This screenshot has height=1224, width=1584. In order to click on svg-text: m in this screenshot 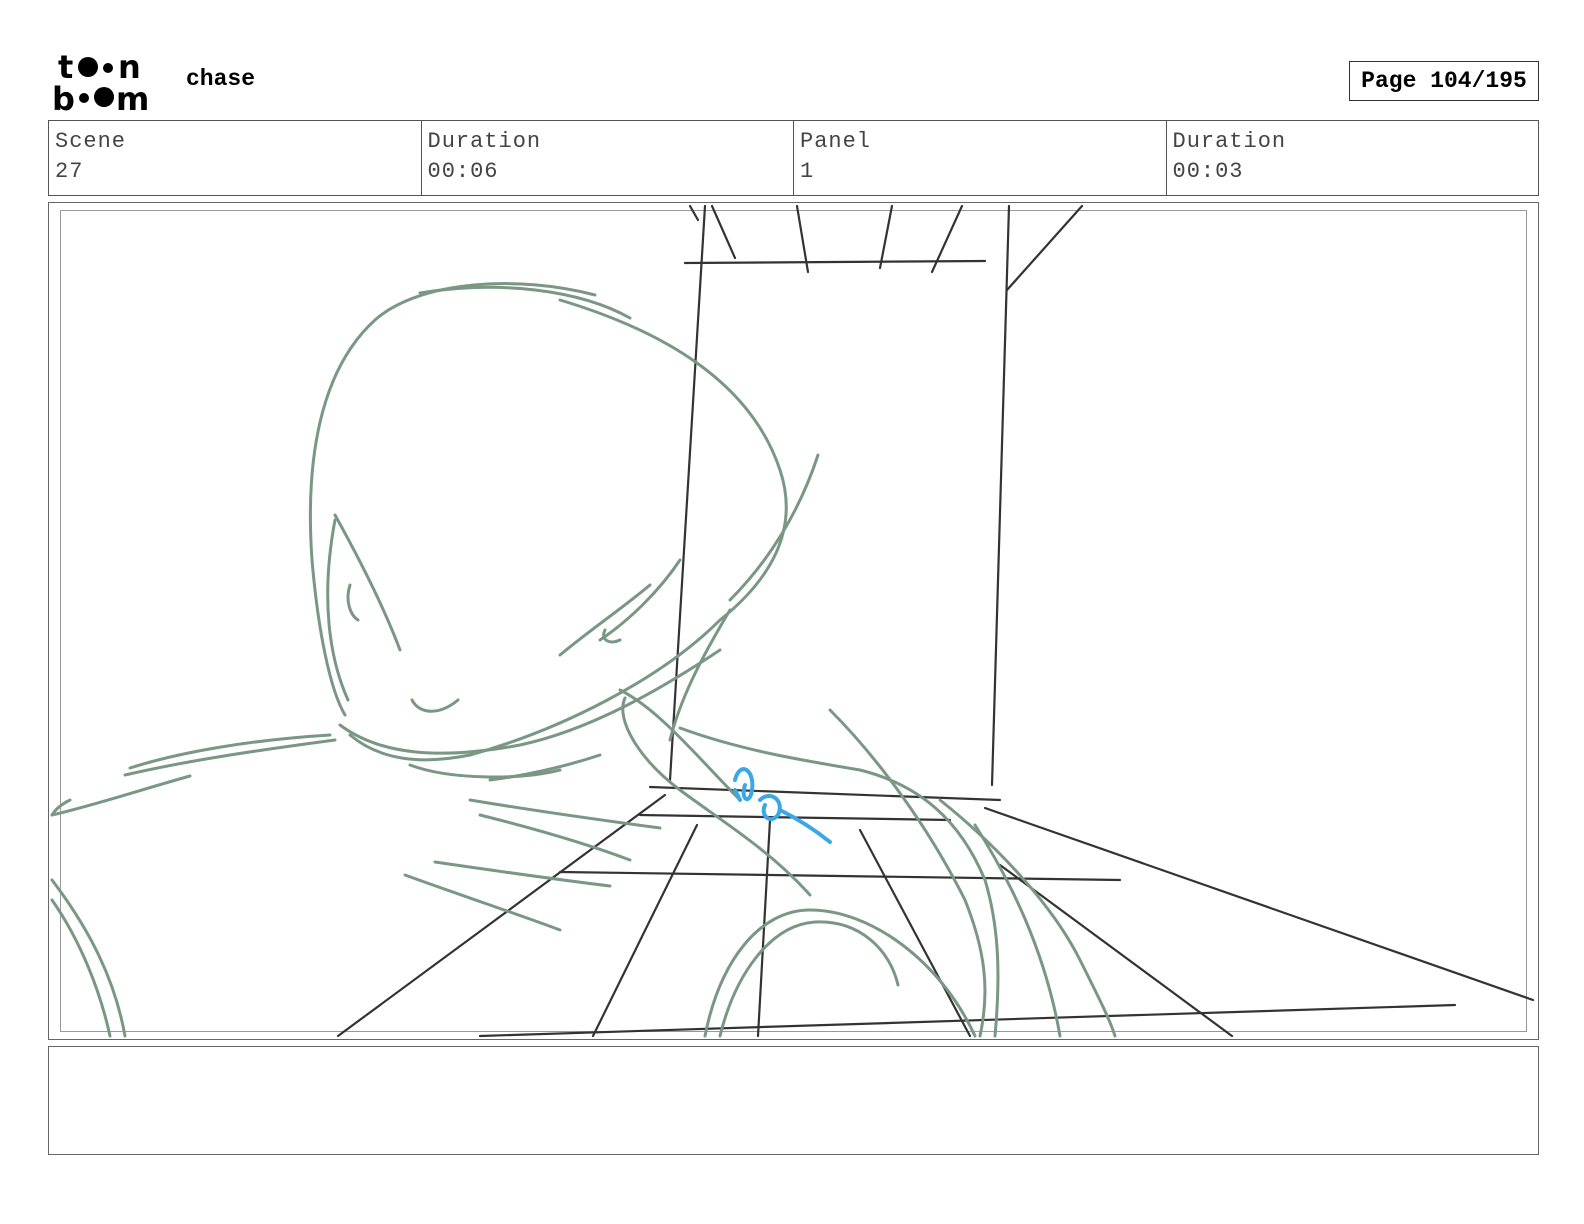, I will do `click(132, 96)`.